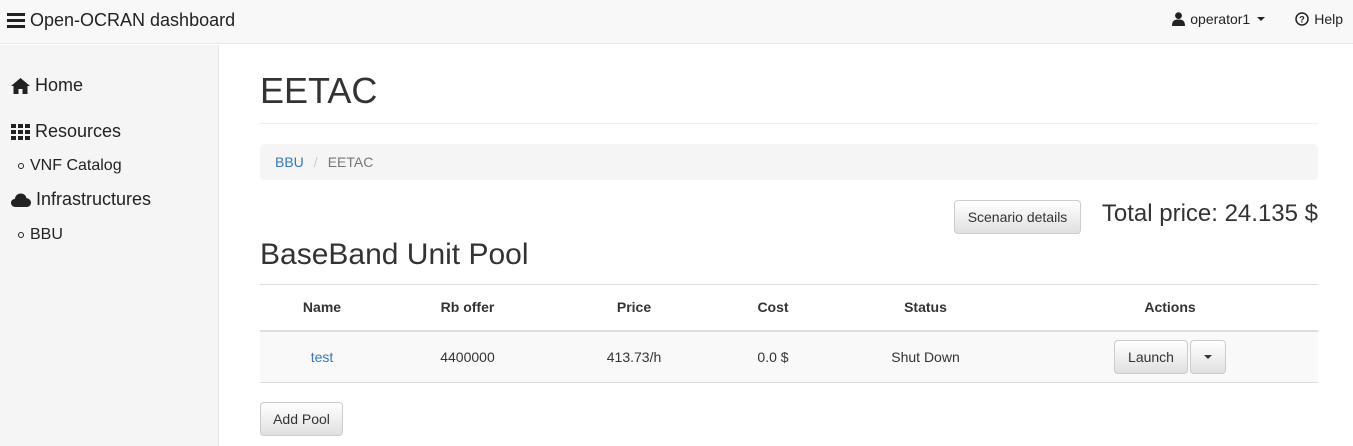  I want to click on table-header-row: Name Rb offer Price Cost Status Actions, so click(789, 308).